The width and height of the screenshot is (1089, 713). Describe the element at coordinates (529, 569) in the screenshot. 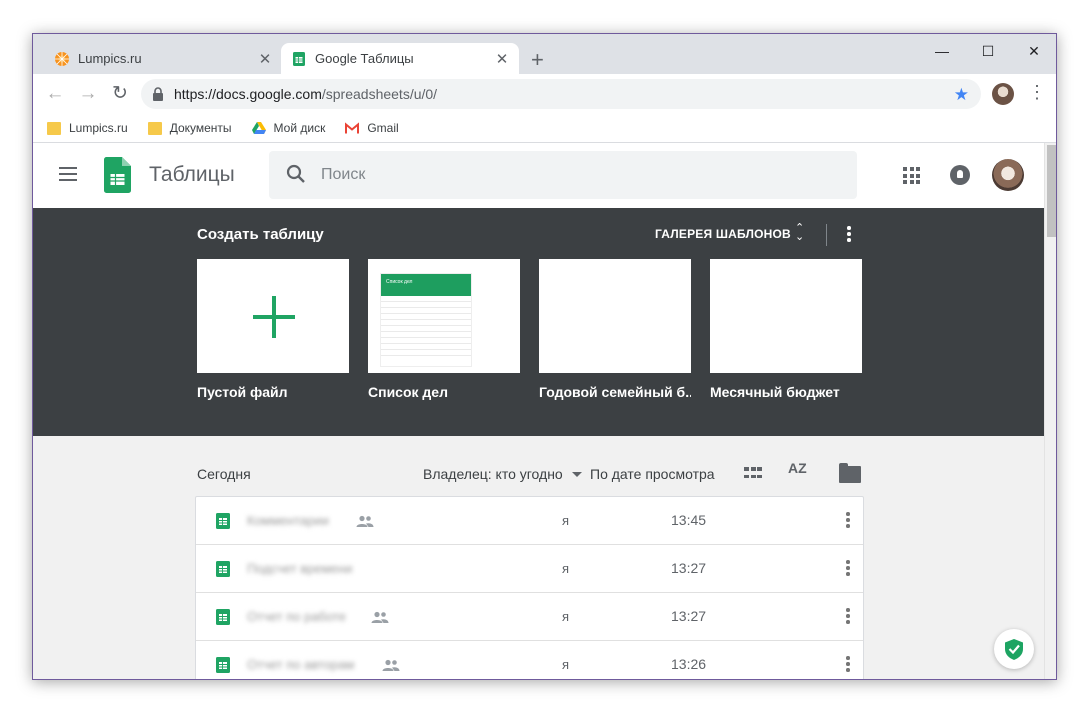

I see `file-row: Подсчет времени я 13:27` at that location.